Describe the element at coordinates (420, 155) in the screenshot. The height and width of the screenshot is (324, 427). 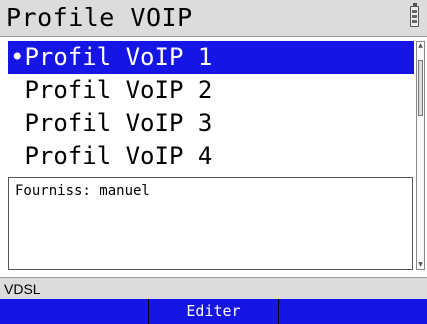
I see `scrollbar: ▲ ▼` at that location.